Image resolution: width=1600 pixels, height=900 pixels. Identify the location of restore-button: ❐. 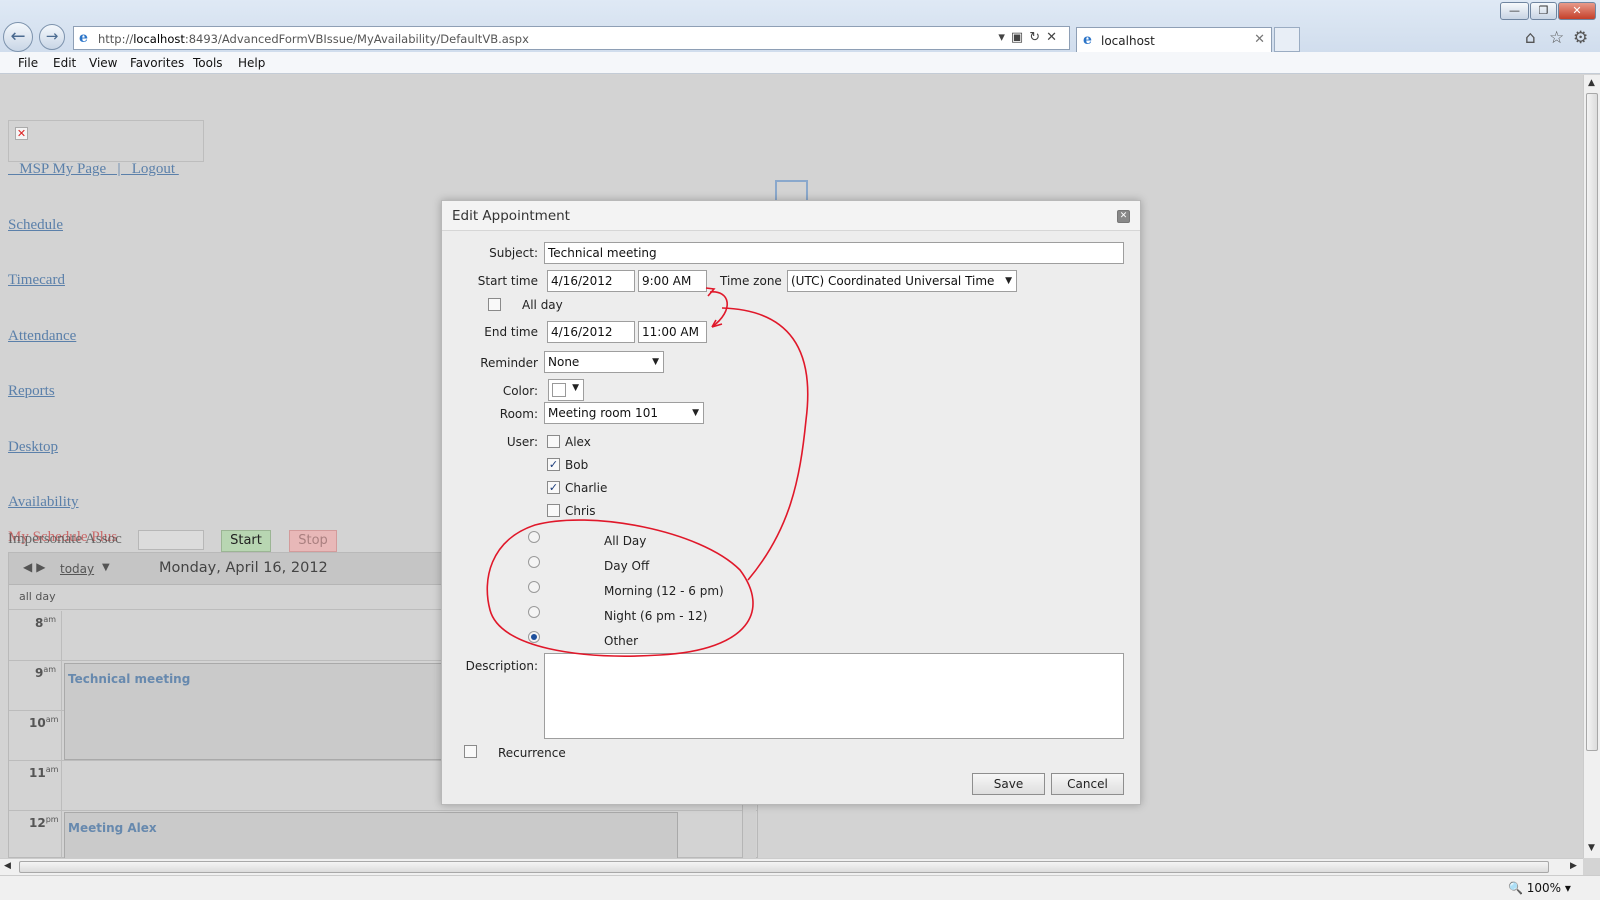
(1543, 11).